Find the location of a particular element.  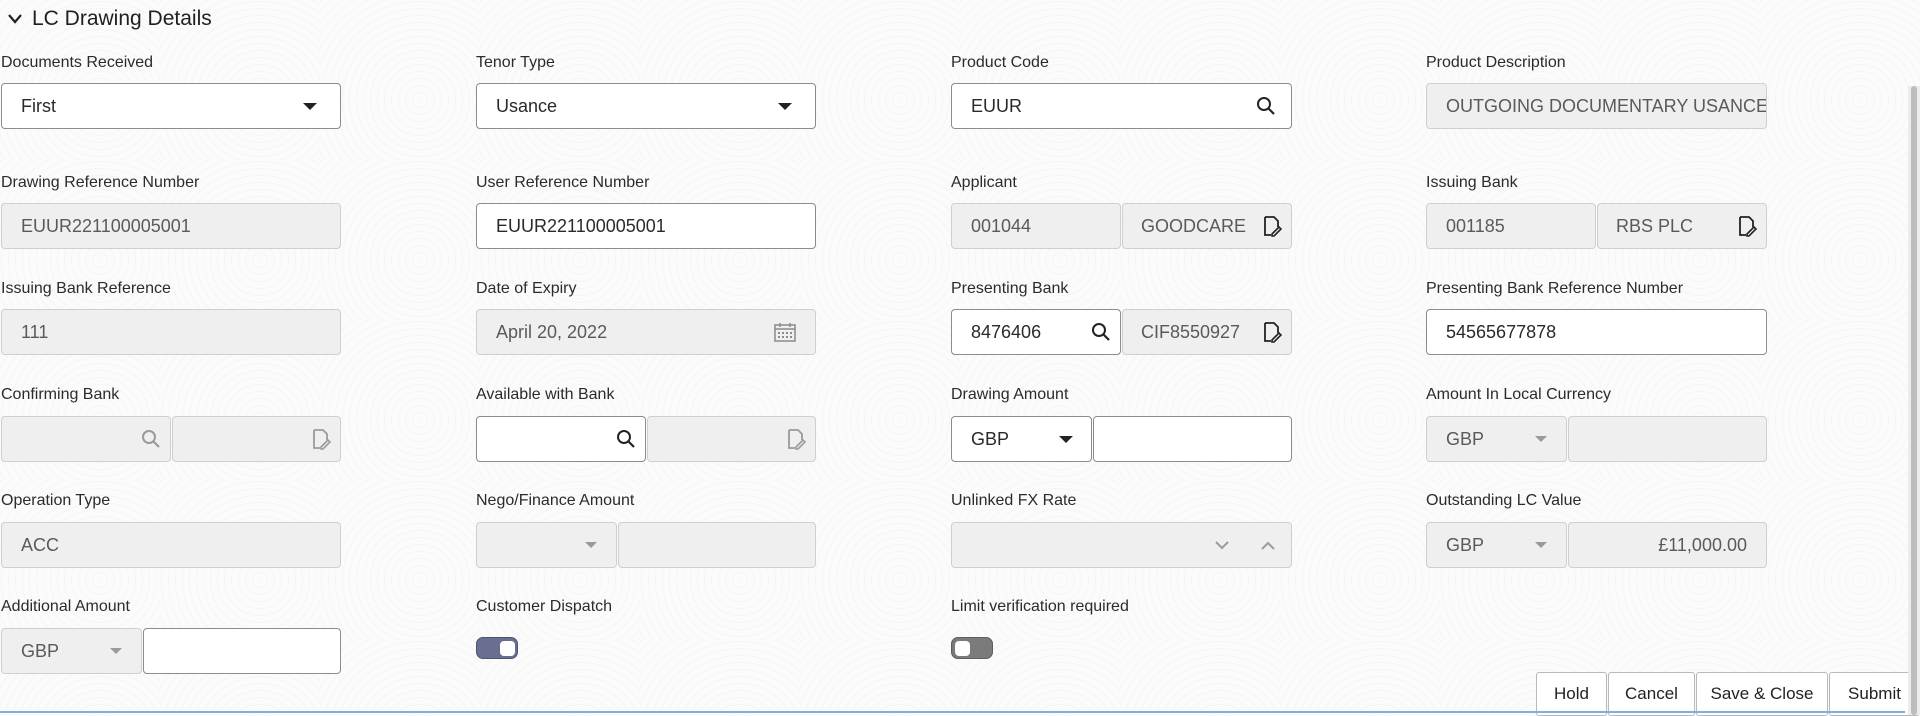

nego-finance-amount-amount-field is located at coordinates (717, 545).